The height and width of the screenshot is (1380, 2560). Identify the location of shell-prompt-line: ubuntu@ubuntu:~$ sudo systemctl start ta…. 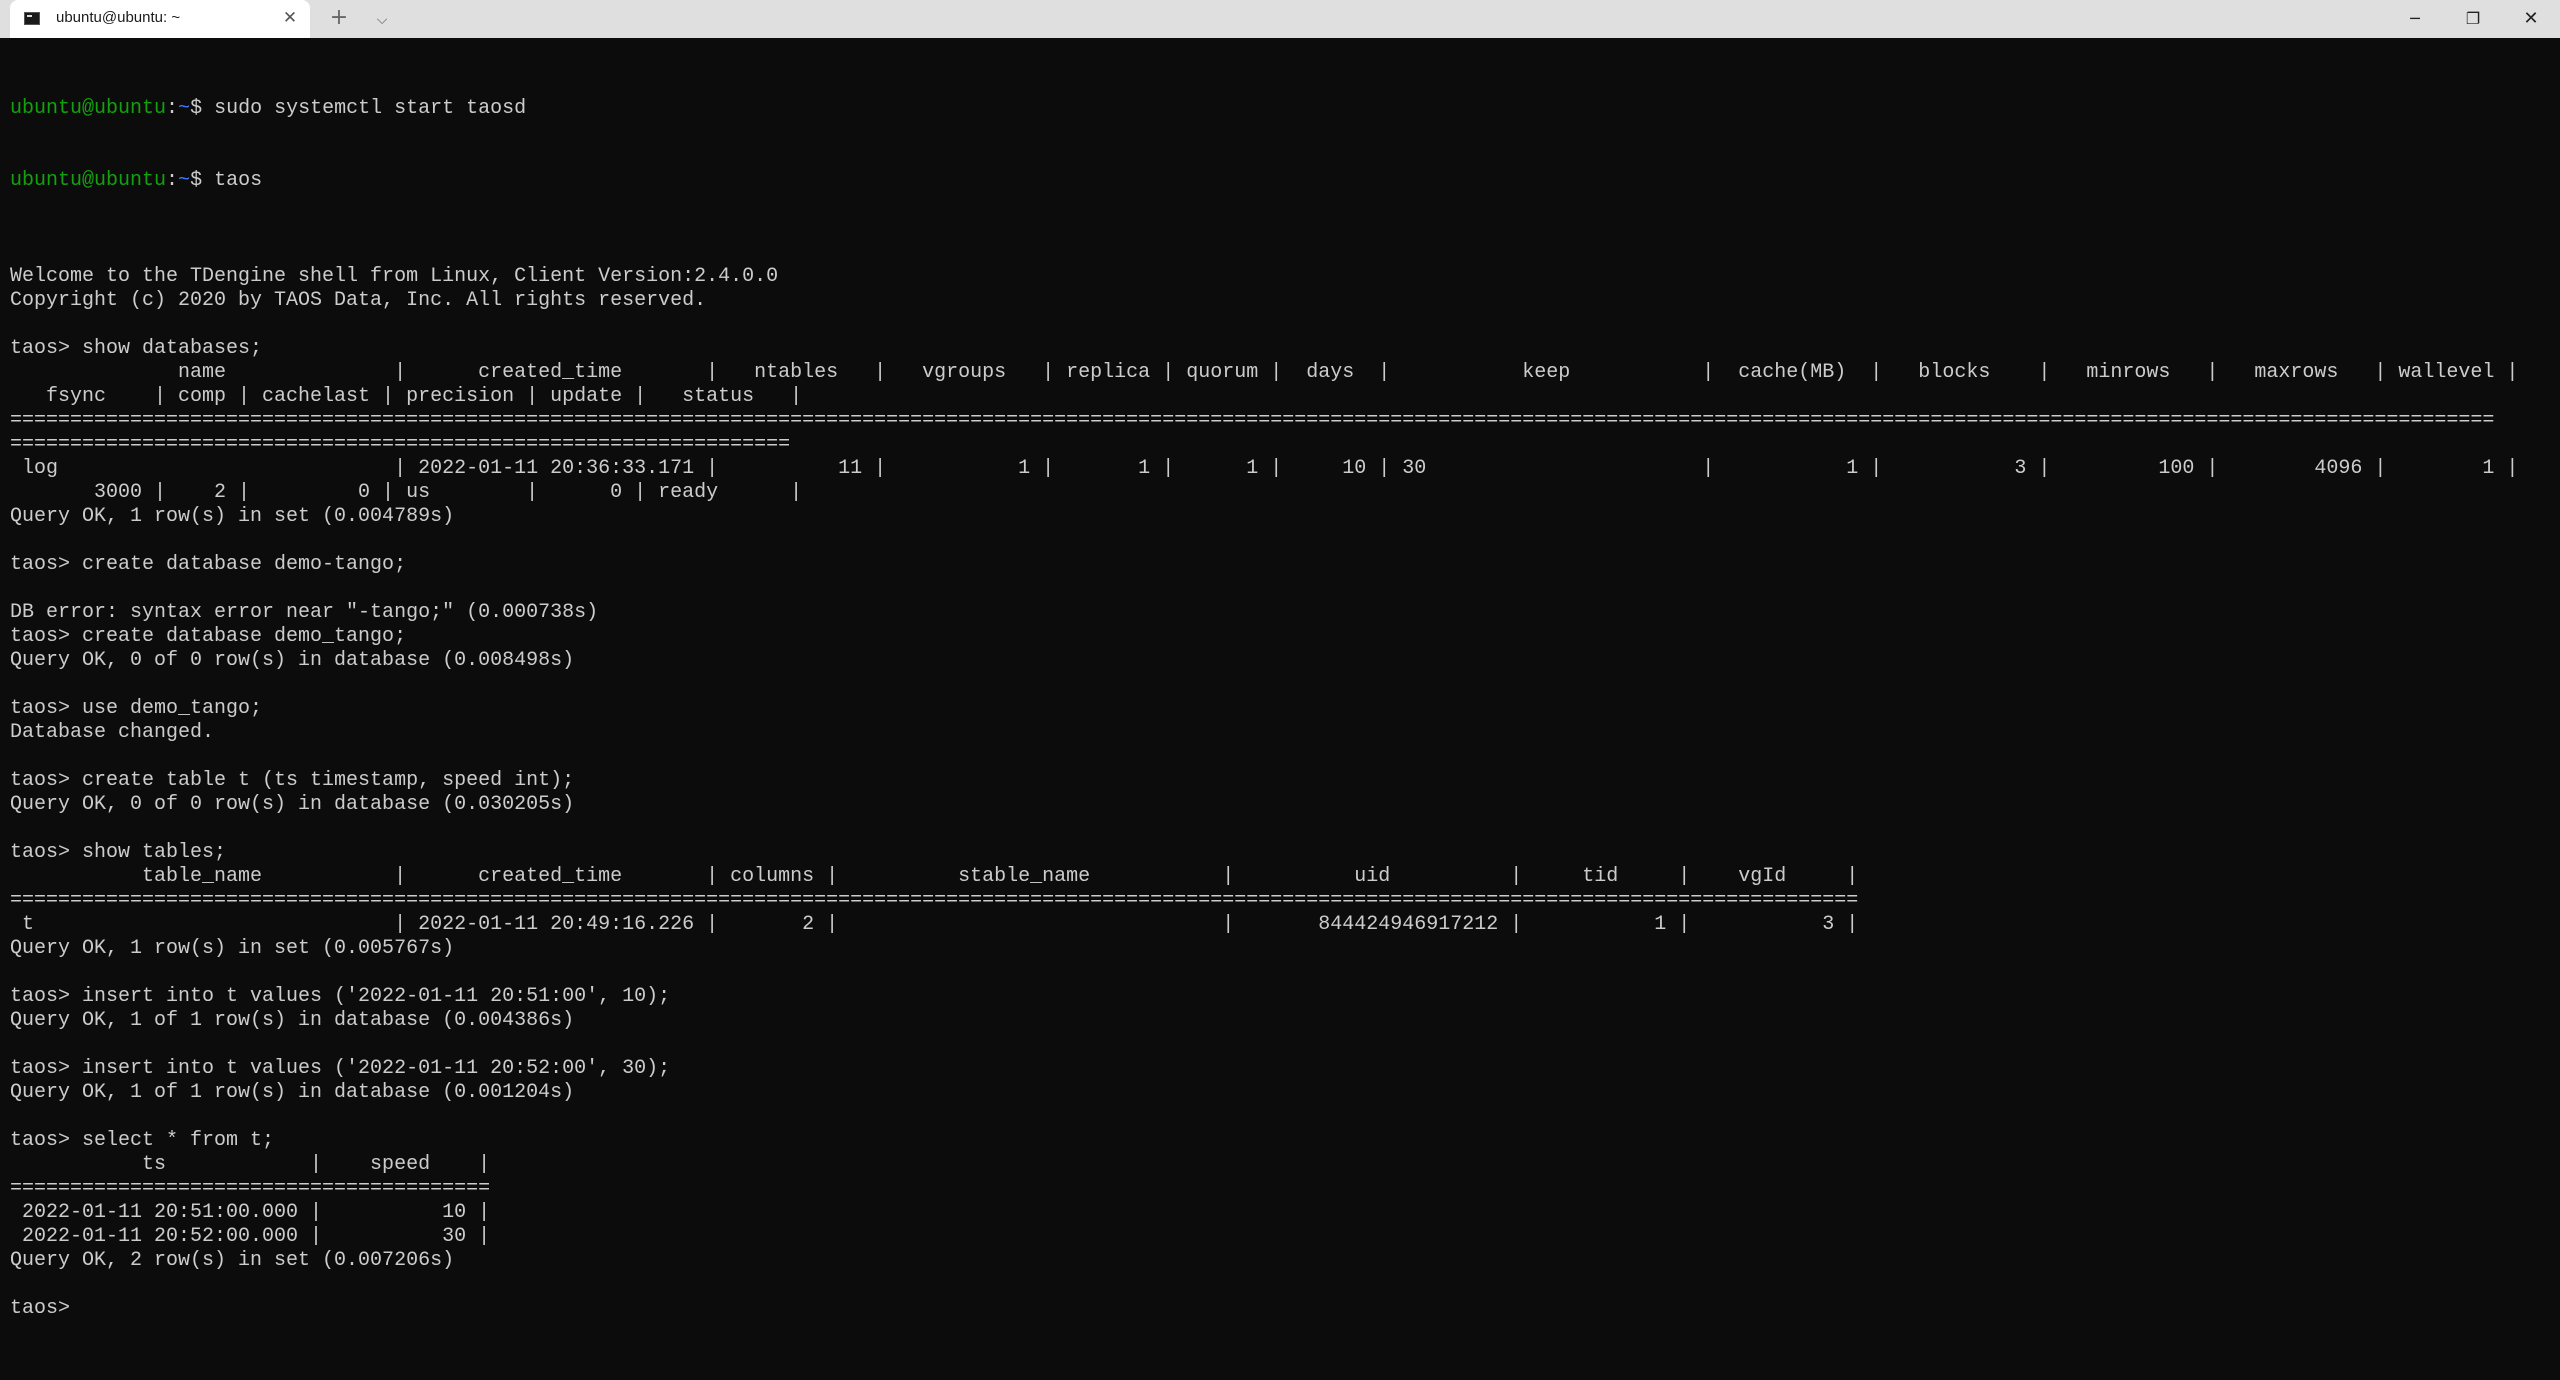
(1280, 109).